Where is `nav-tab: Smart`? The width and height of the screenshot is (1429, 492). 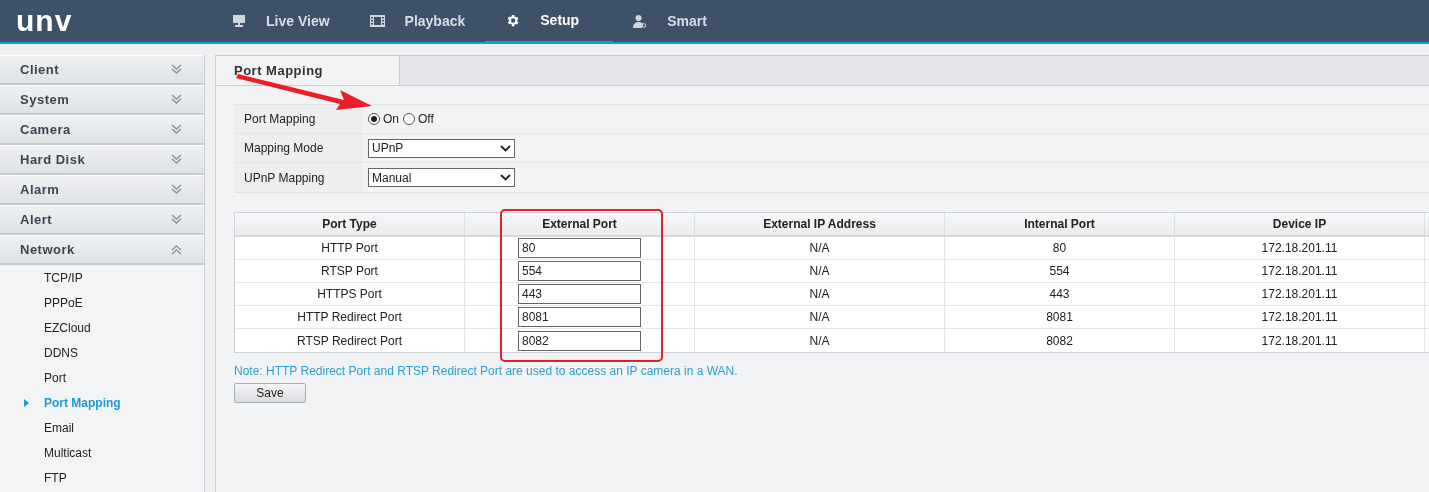
nav-tab: Smart is located at coordinates (670, 21).